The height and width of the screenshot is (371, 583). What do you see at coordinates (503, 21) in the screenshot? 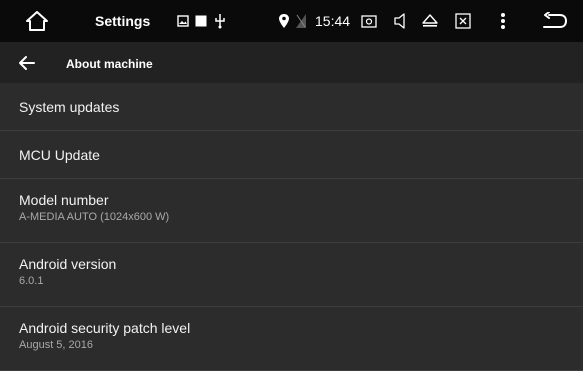
I see `more-vert-icon` at bounding box center [503, 21].